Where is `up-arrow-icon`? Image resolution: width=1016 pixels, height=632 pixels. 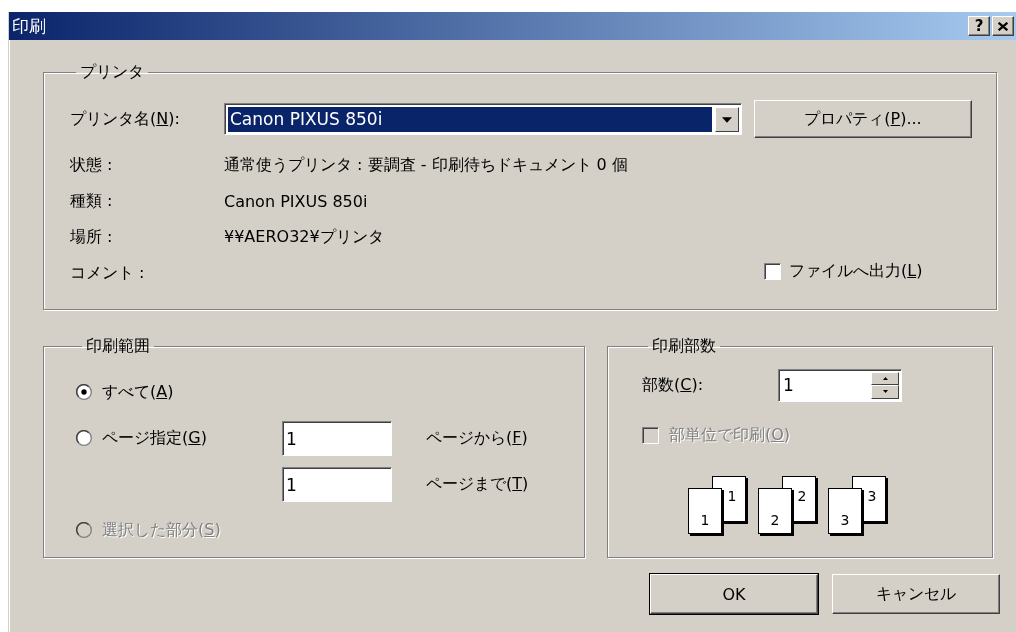 up-arrow-icon is located at coordinates (885, 378).